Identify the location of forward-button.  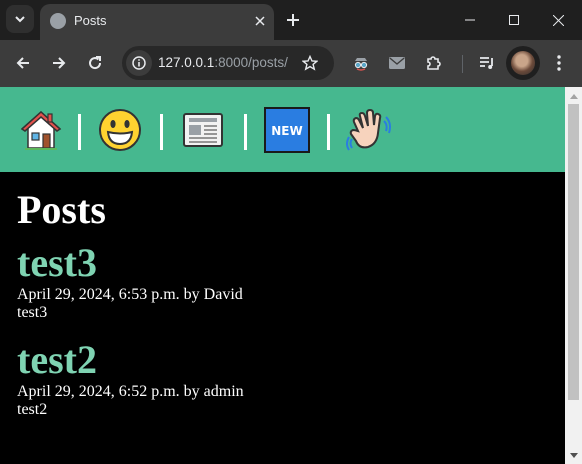
(59, 63).